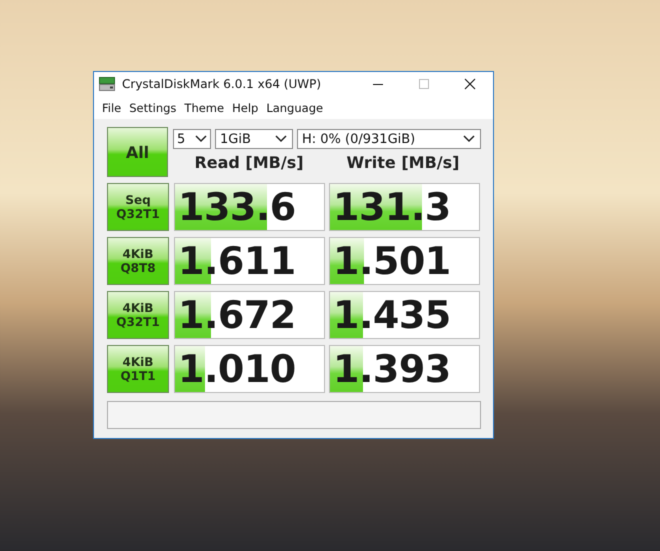 The width and height of the screenshot is (660, 551). I want to click on speed-value: 1.435, so click(391, 315).